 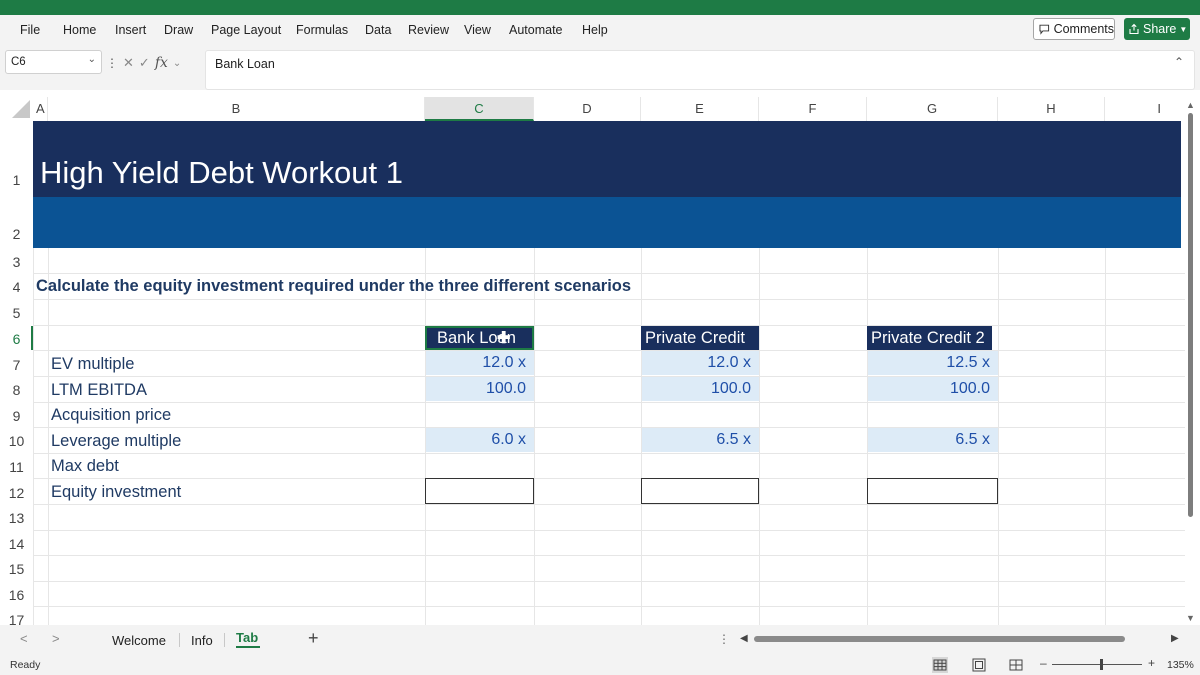 What do you see at coordinates (16, 544) in the screenshot?
I see `row-header-14: 14` at bounding box center [16, 544].